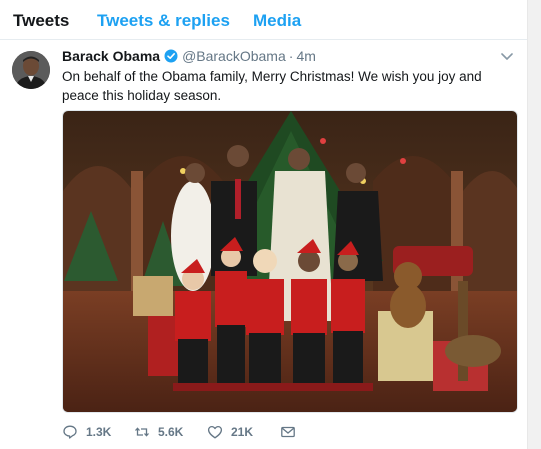 This screenshot has height=449, width=541. What do you see at coordinates (234, 56) in the screenshot?
I see `author-handle: @BarackObama` at bounding box center [234, 56].